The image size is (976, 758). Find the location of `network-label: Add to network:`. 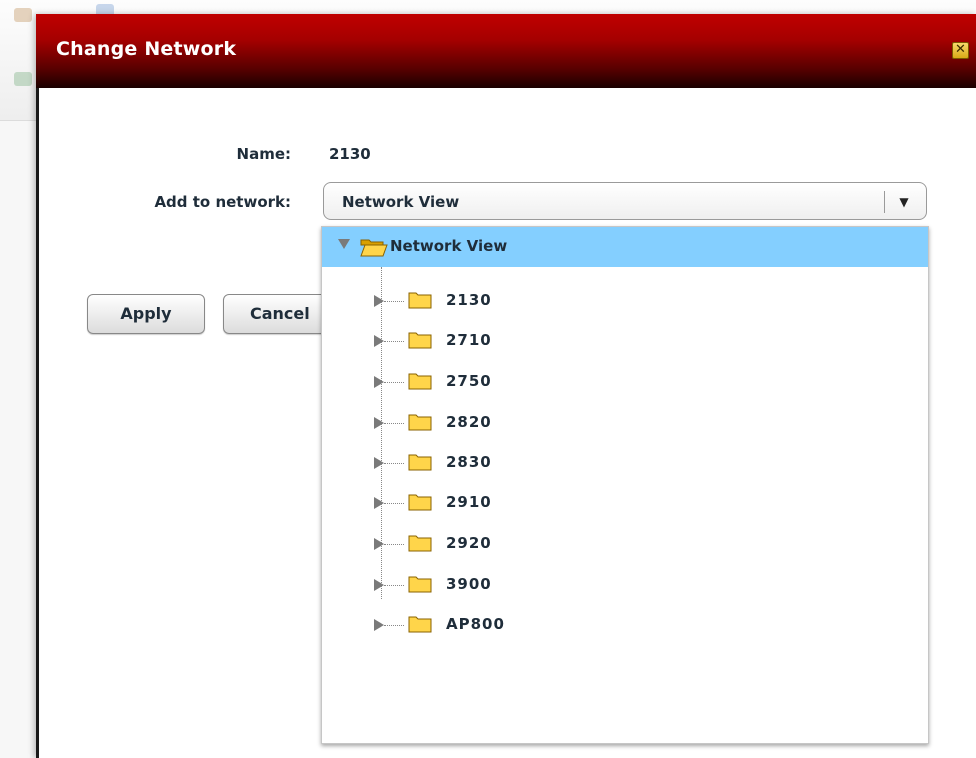

network-label: Add to network: is located at coordinates (222, 202).